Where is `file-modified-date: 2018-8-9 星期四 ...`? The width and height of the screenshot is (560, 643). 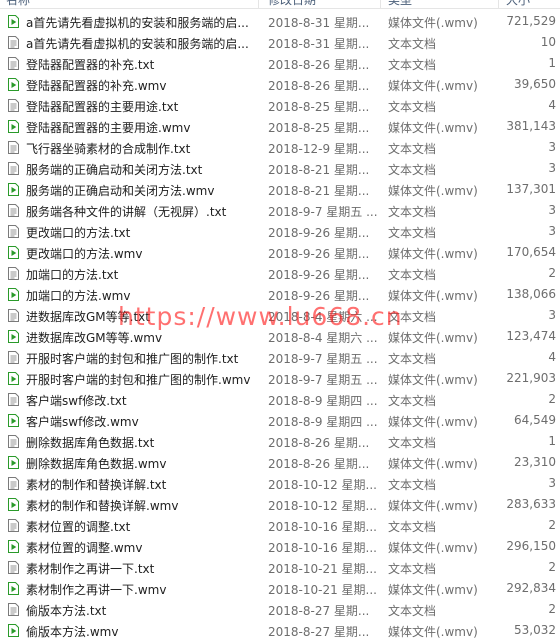 file-modified-date: 2018-8-9 星期四 ... is located at coordinates (323, 401).